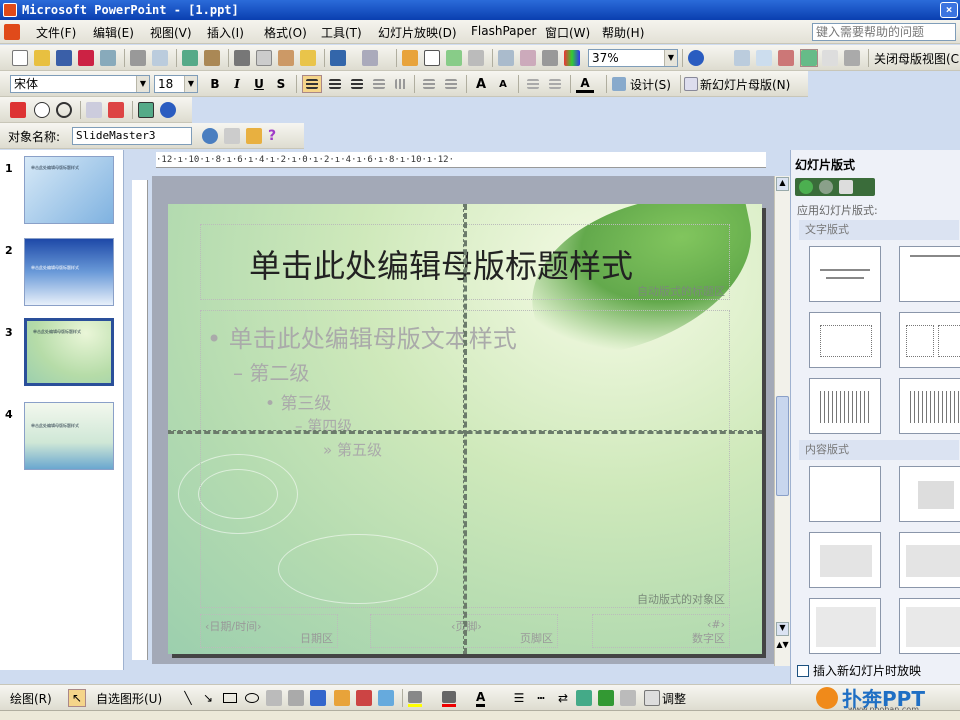  Describe the element at coordinates (845, 406) in the screenshot. I see `layout-vertical-text` at that location.